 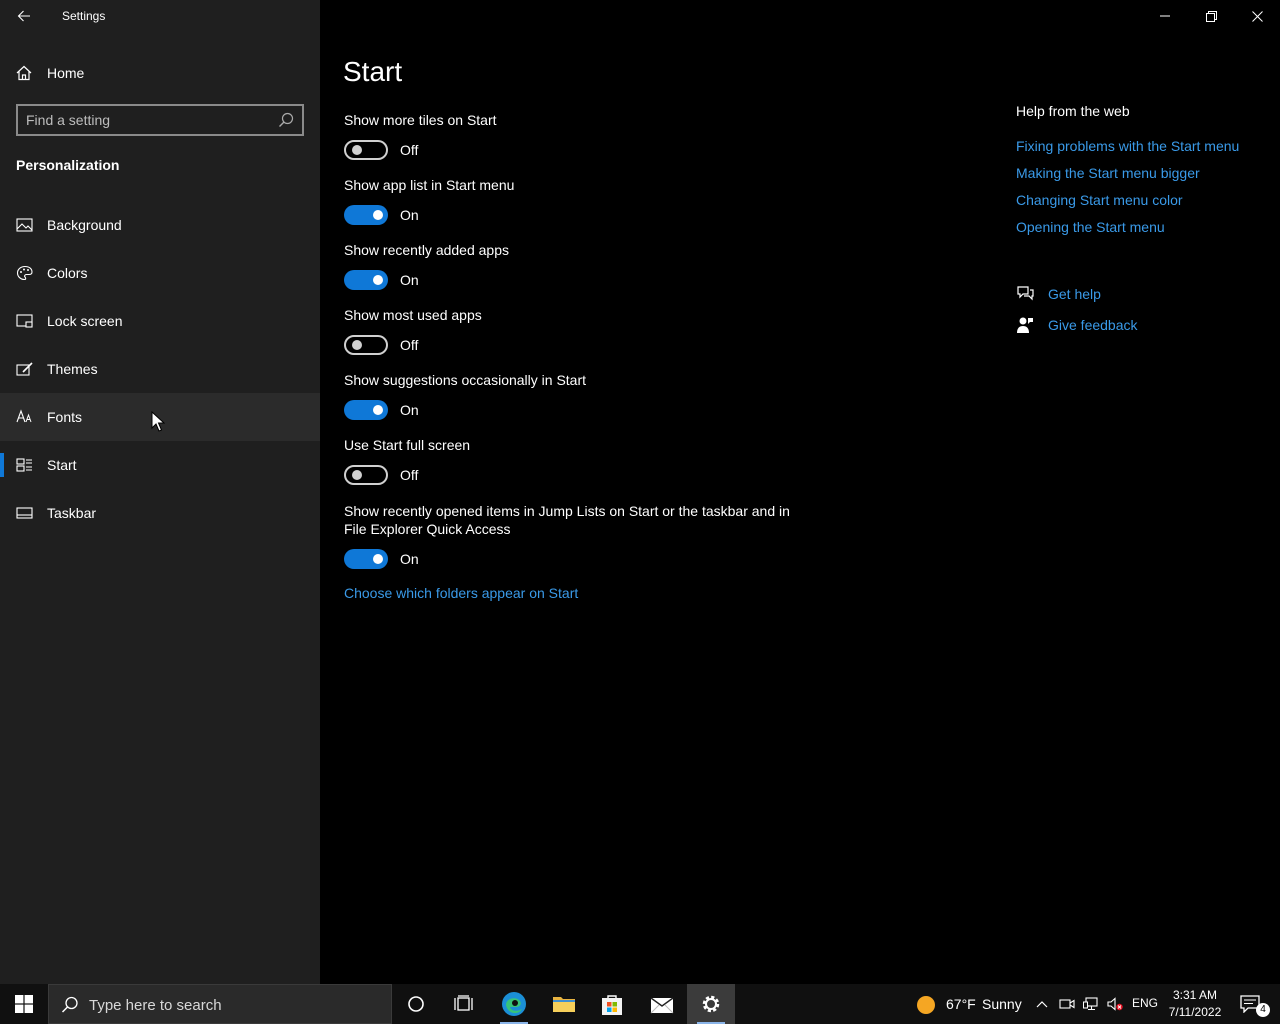 What do you see at coordinates (1108, 173) in the screenshot?
I see `help-link-start-bigger: Making the Start menu bigger` at bounding box center [1108, 173].